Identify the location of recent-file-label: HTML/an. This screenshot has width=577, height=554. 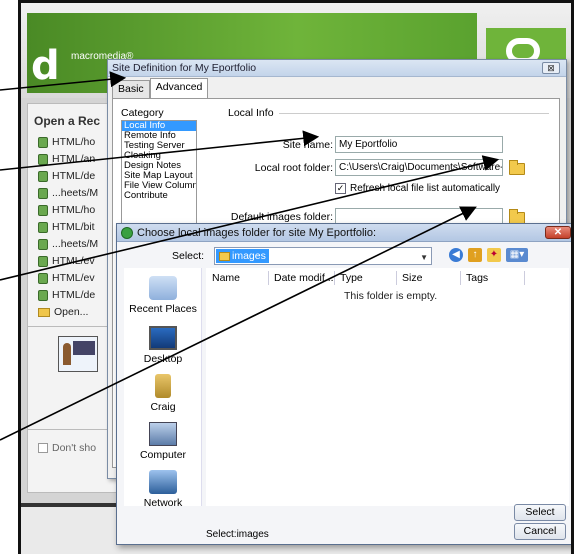
(74, 159).